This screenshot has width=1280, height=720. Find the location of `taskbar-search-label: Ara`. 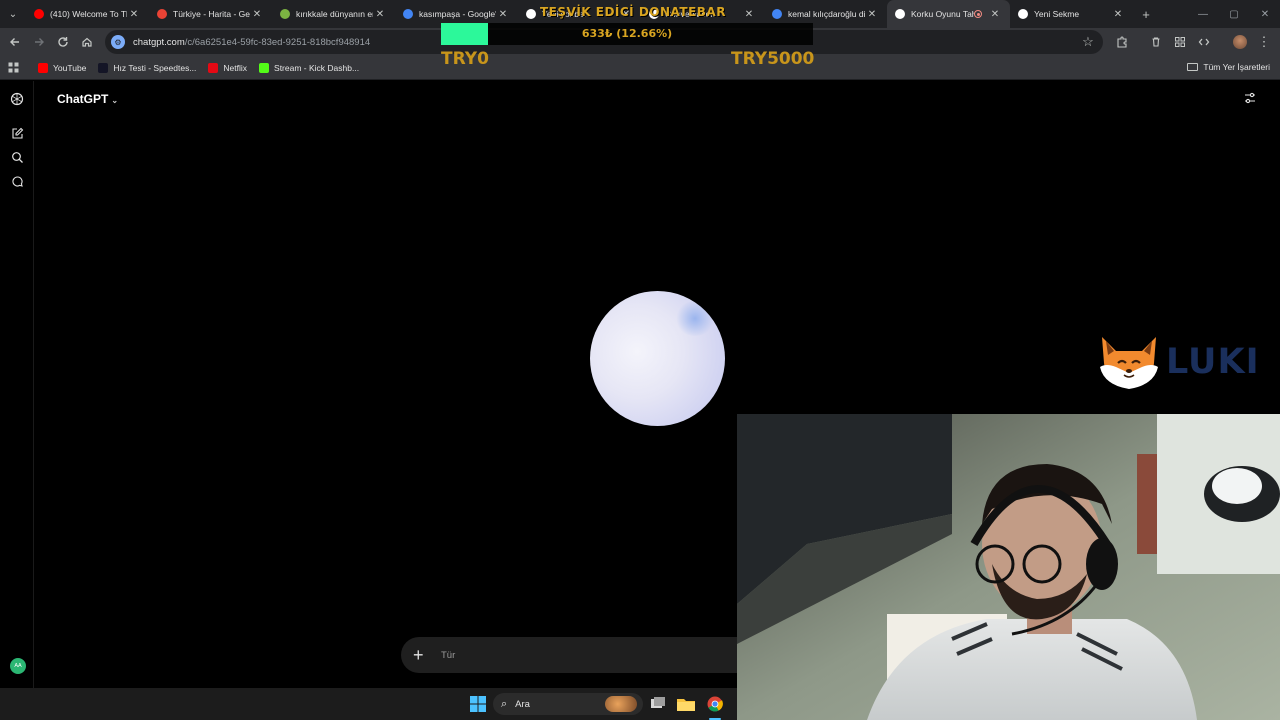

taskbar-search-label: Ara is located at coordinates (522, 704).